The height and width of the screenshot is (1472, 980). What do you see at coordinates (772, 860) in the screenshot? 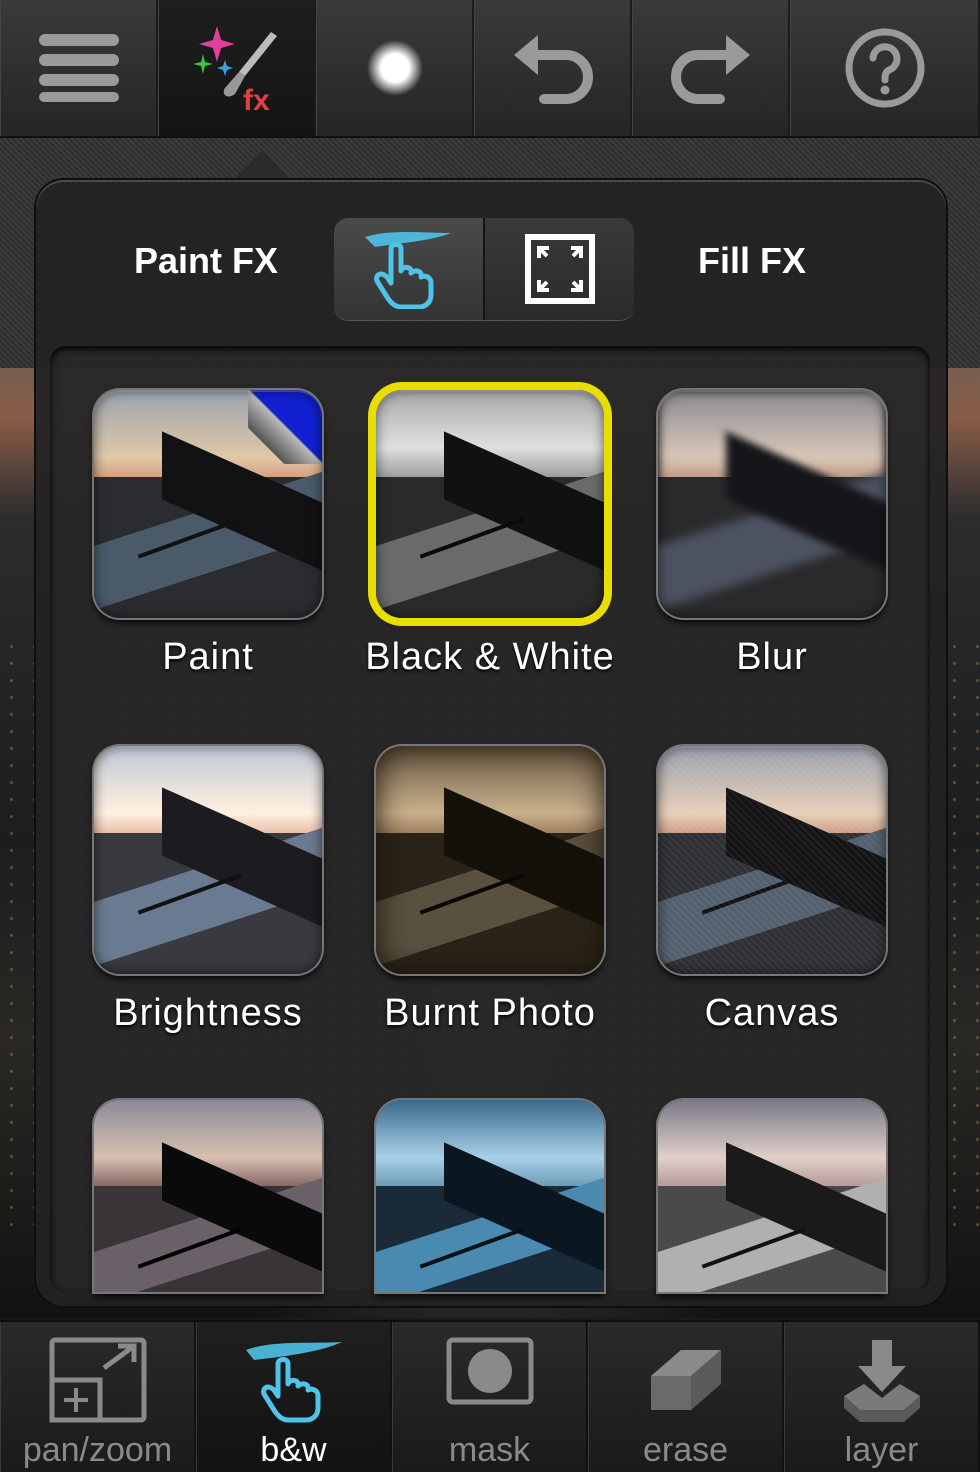
I see `effect-tile-canvas` at bounding box center [772, 860].